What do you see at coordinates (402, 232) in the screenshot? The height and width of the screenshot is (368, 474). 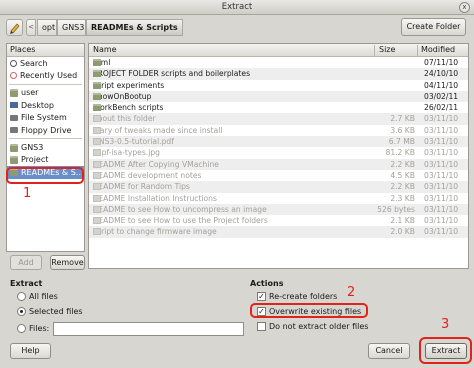 I see `file-size: 2.0 KB` at bounding box center [402, 232].